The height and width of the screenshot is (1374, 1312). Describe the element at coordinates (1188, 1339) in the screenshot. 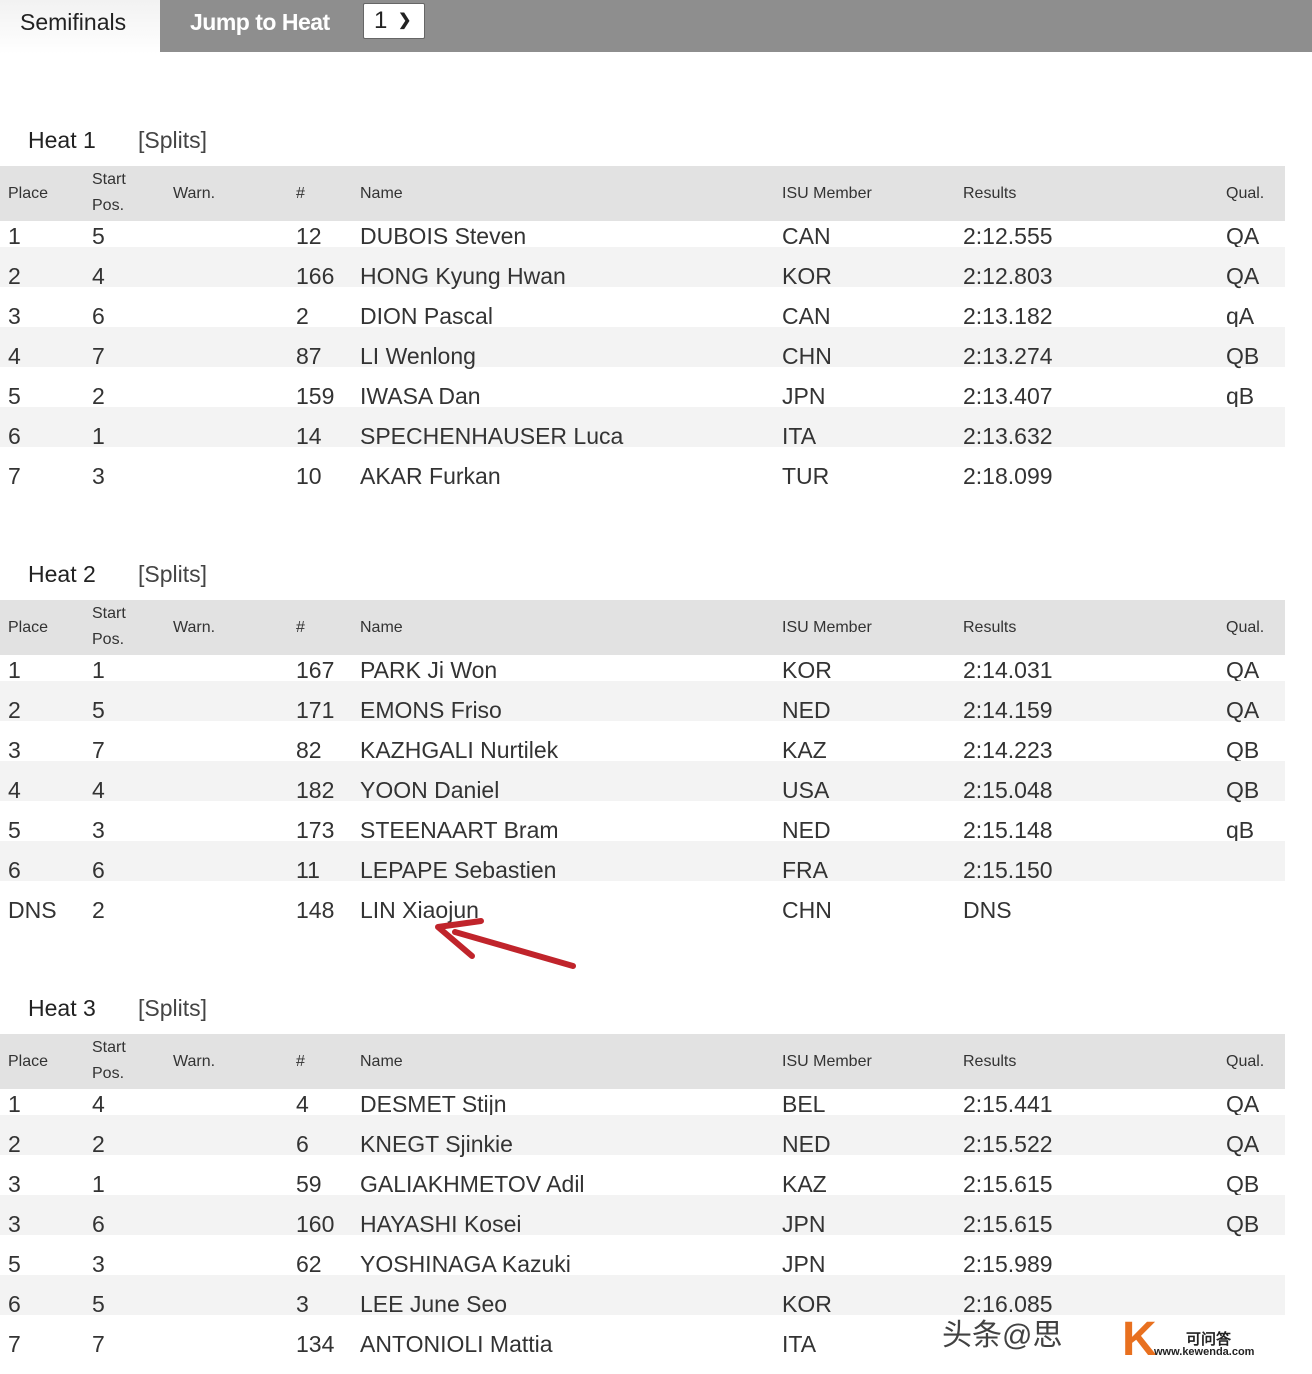

I see `kewenda-logo: K 可问答 www.kewenda.com` at that location.